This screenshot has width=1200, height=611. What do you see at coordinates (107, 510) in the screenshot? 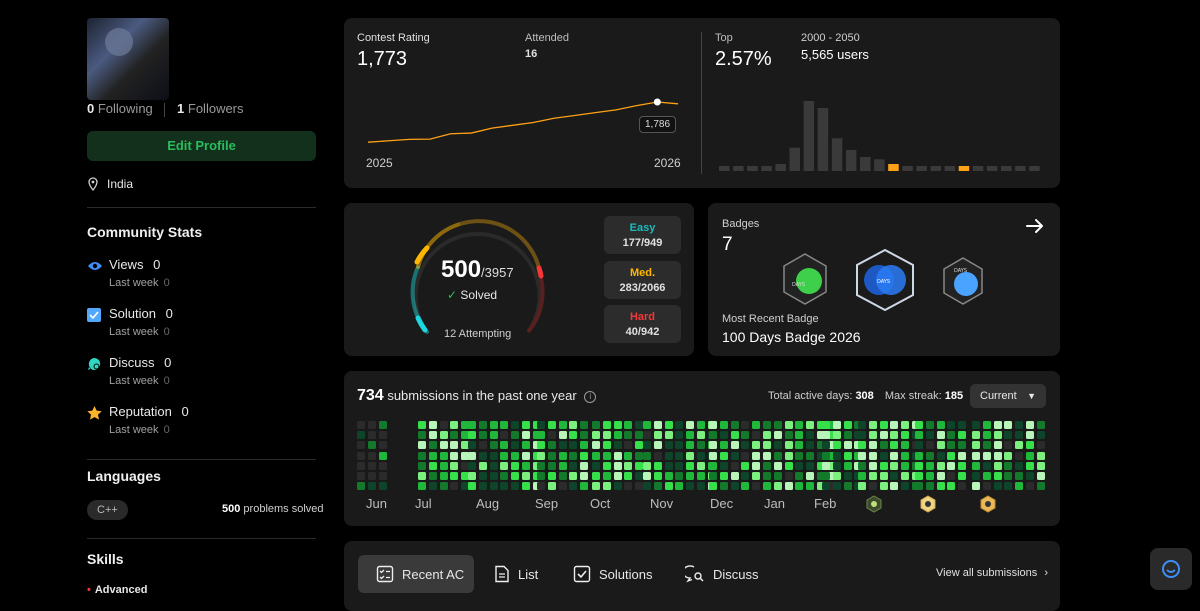
I see `language-tag: C++` at bounding box center [107, 510].